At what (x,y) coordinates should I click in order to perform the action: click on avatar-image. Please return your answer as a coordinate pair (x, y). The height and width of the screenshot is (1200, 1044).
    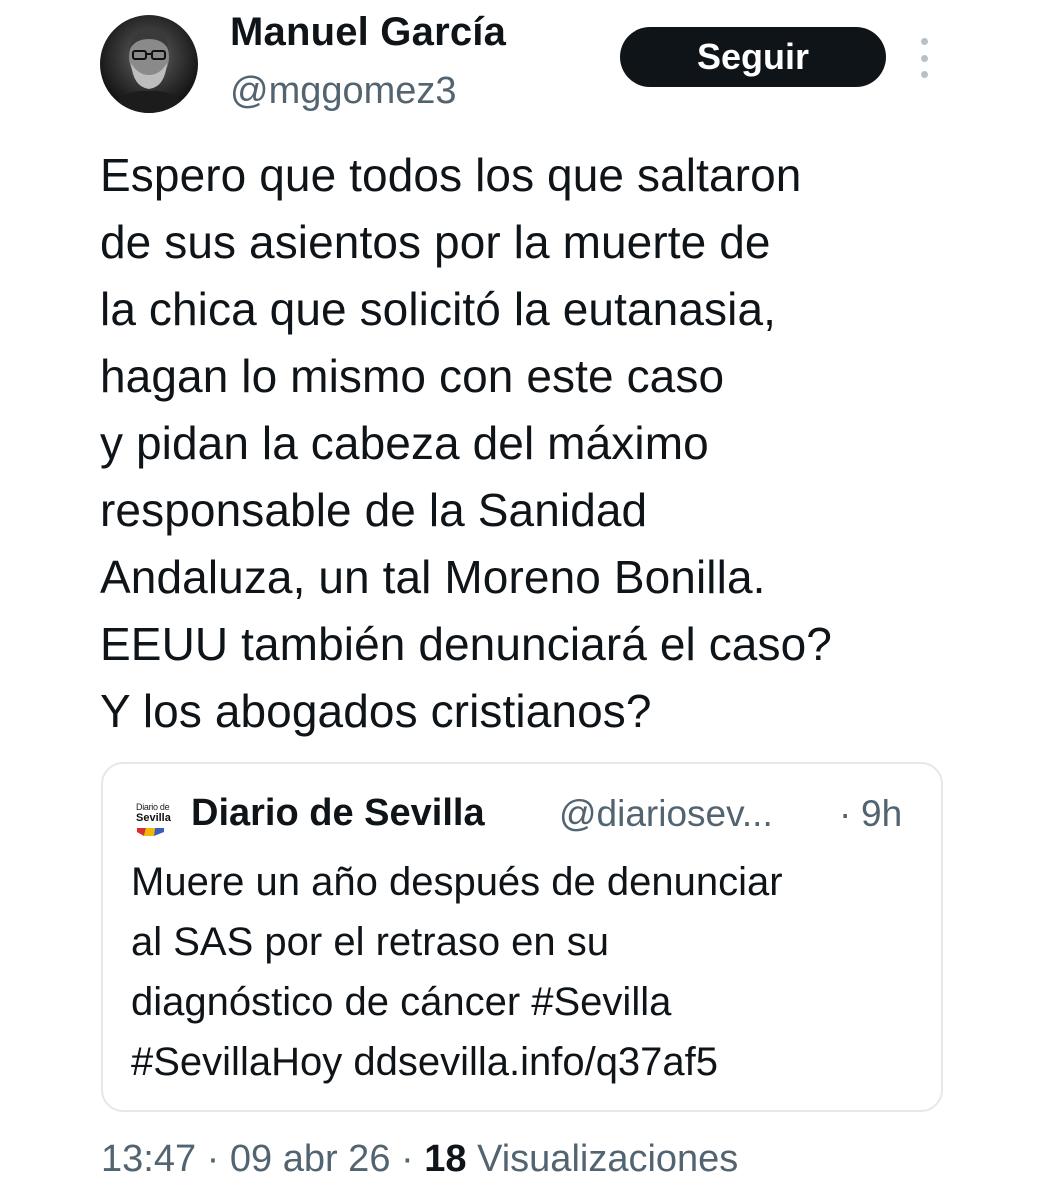
    Looking at the image, I should click on (149, 71).